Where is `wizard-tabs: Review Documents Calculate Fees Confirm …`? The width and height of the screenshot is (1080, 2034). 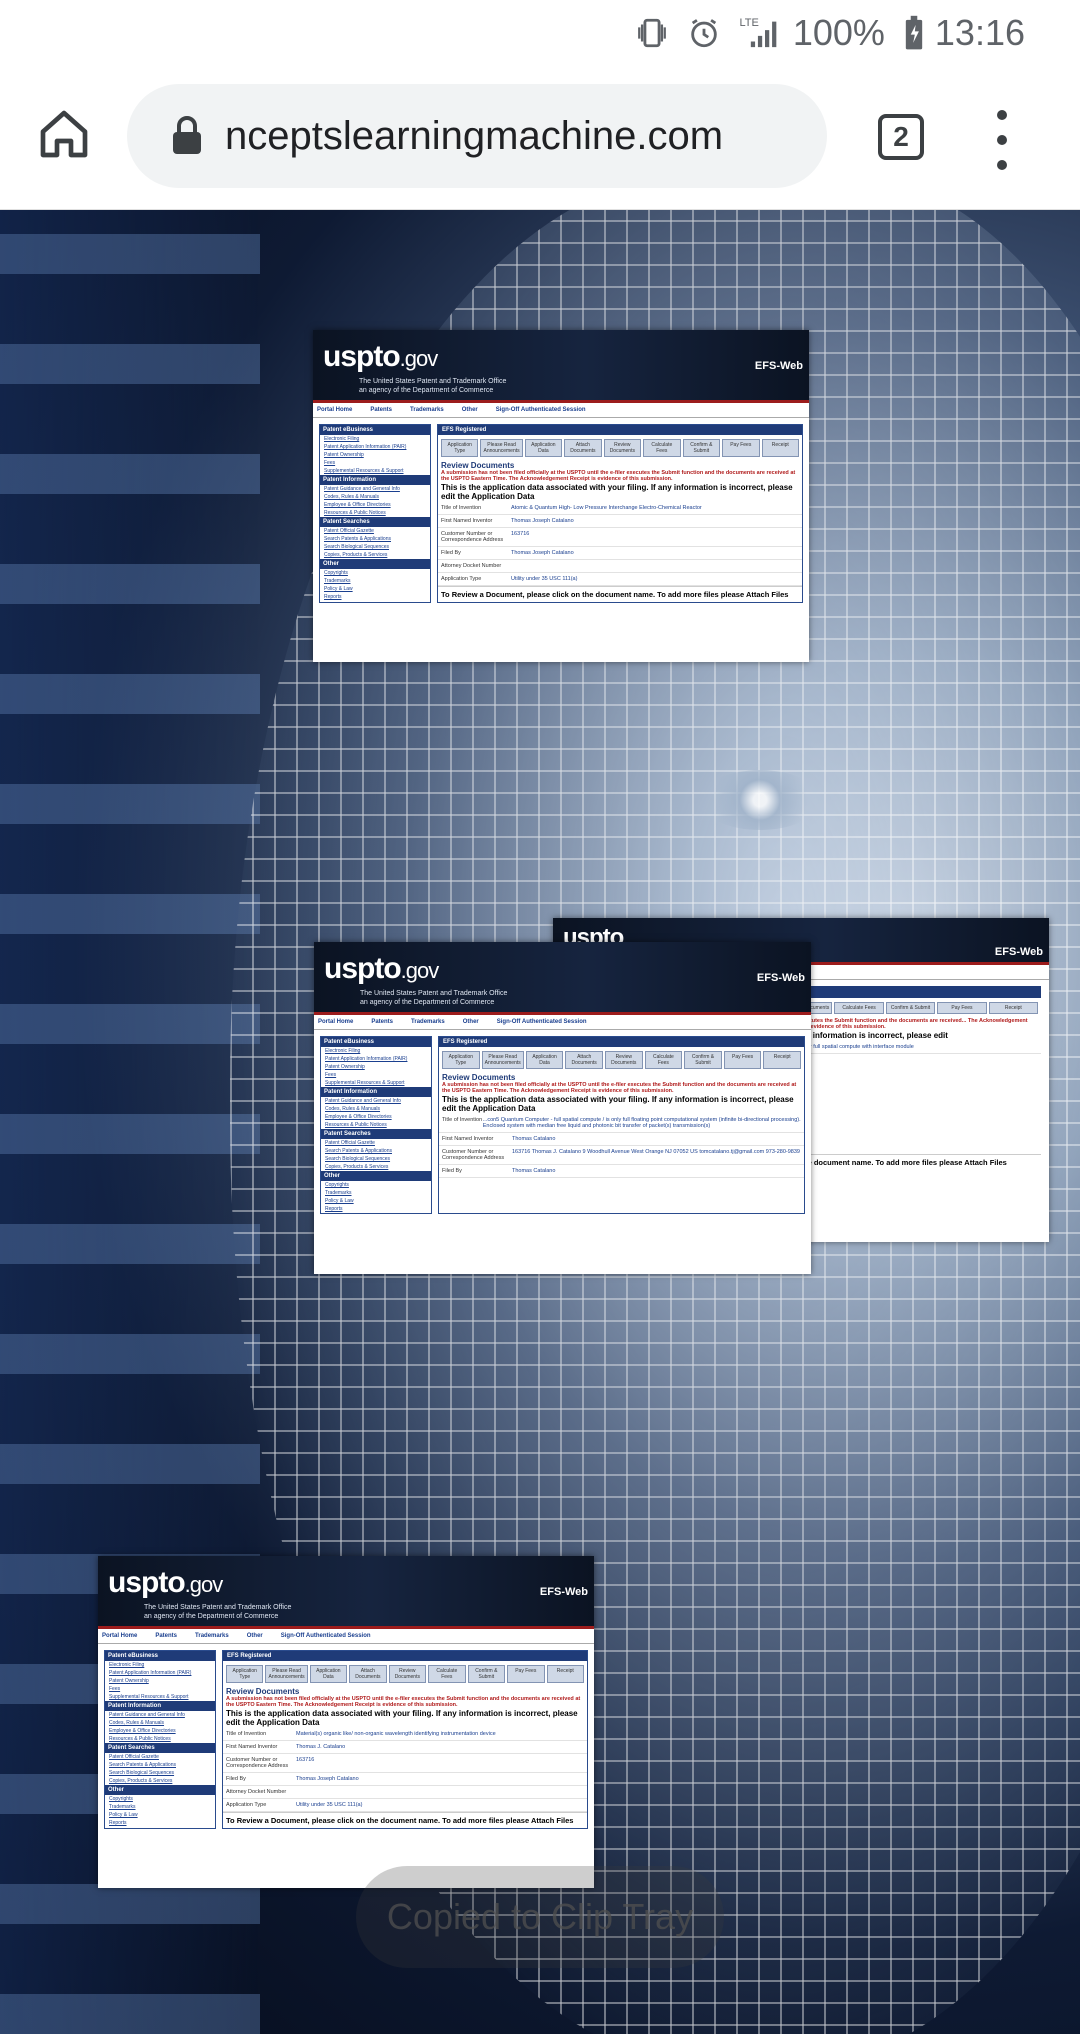 wizard-tabs: Review Documents Calculate Fees Confirm … is located at coordinates (912, 1008).